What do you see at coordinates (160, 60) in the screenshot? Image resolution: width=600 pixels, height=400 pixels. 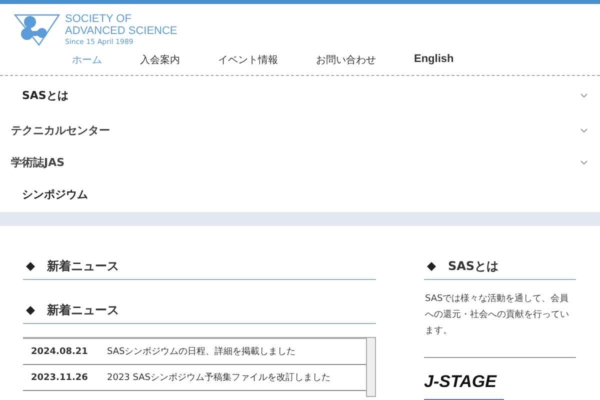 I see `nav-link: 入会案内` at bounding box center [160, 60].